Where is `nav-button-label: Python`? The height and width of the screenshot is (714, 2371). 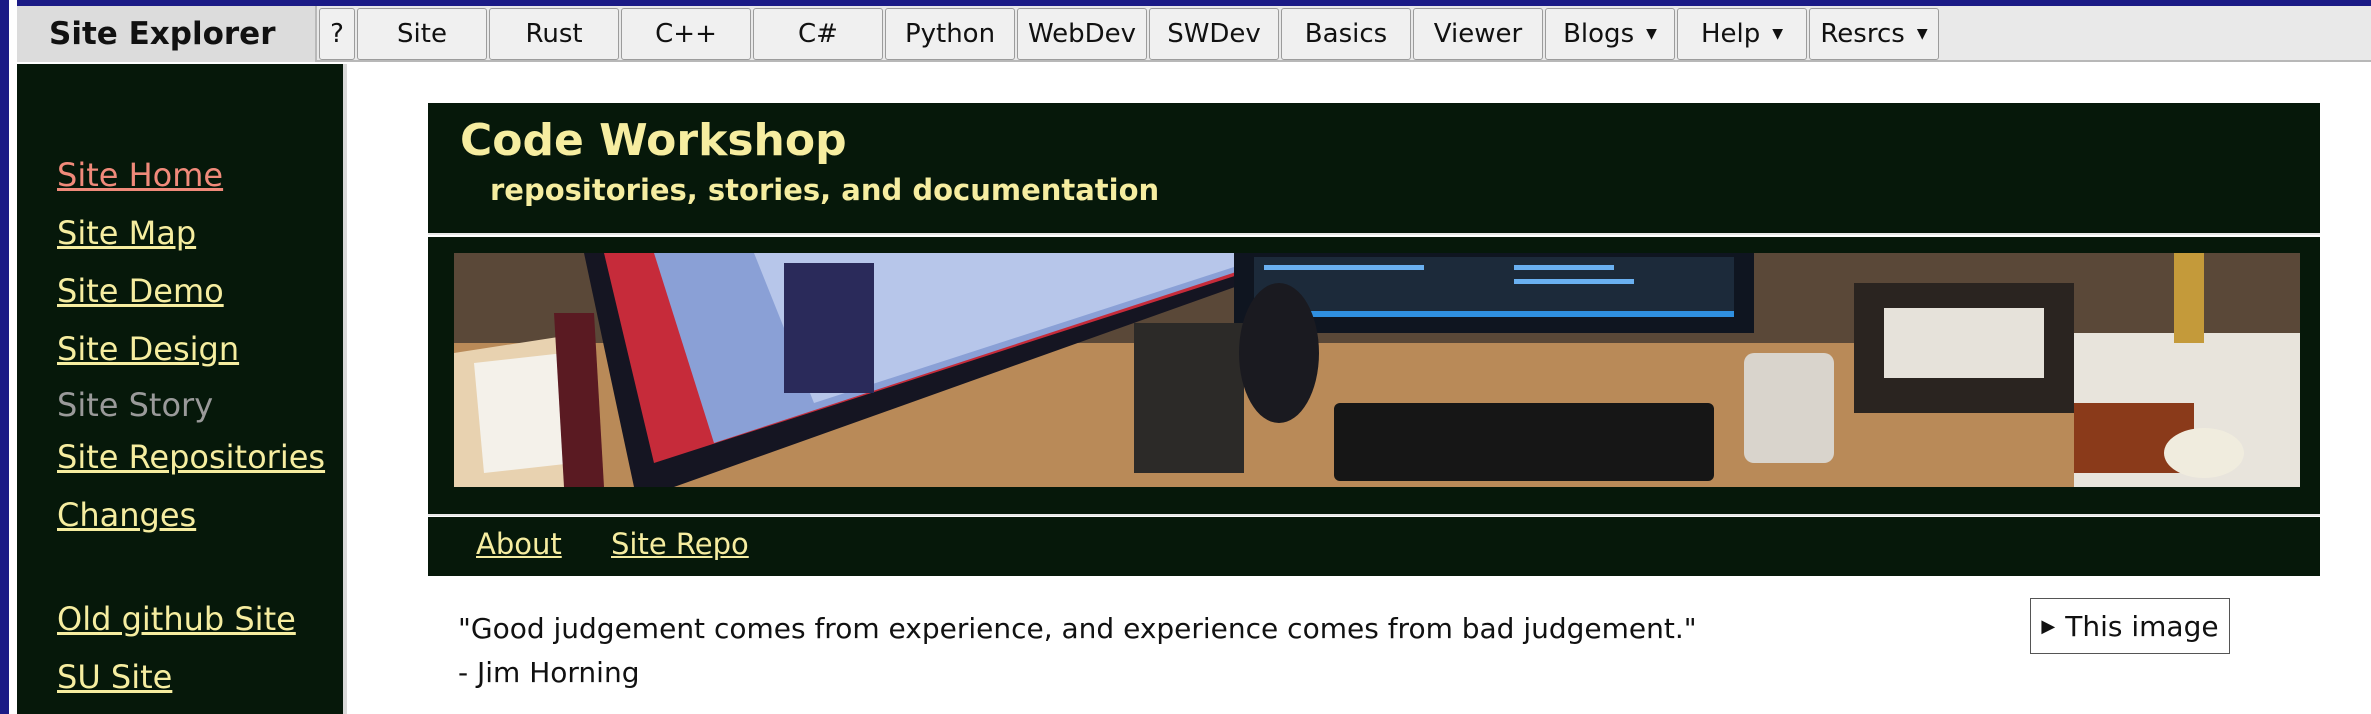
nav-button-label: Python is located at coordinates (950, 34).